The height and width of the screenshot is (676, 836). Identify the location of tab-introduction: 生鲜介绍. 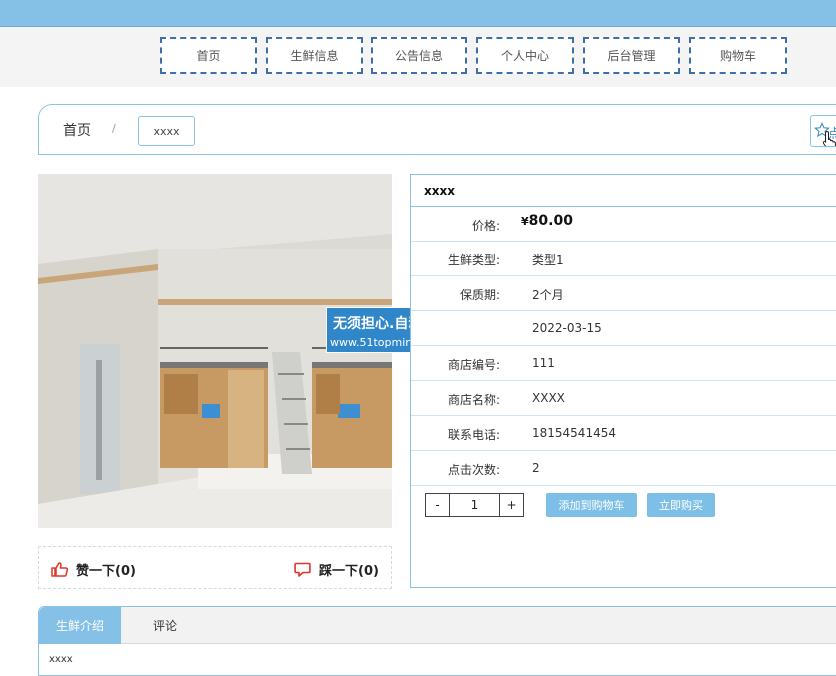
(80, 625).